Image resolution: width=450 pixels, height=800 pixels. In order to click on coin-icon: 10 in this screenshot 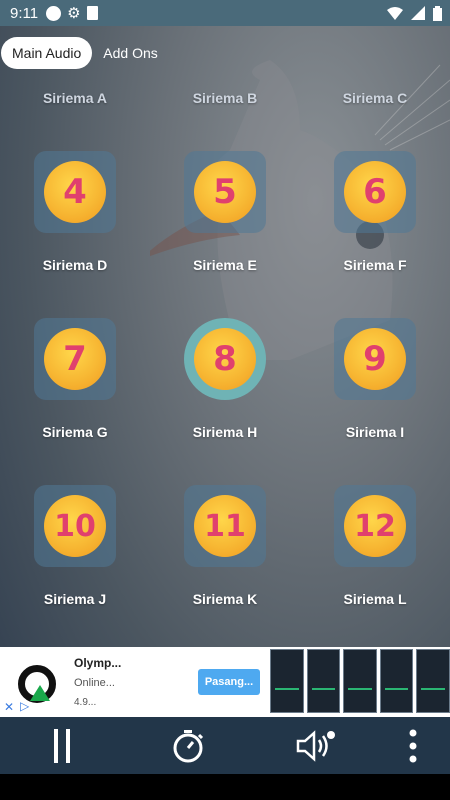, I will do `click(75, 526)`.